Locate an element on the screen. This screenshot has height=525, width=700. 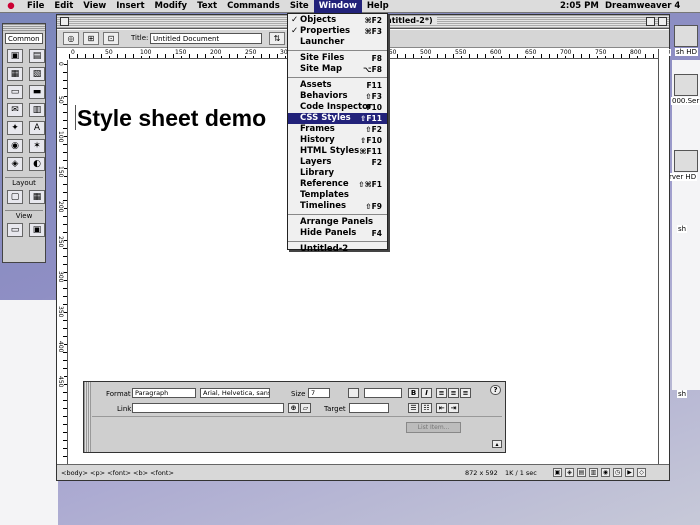
zoom-box-icon is located at coordinates (650, 21).